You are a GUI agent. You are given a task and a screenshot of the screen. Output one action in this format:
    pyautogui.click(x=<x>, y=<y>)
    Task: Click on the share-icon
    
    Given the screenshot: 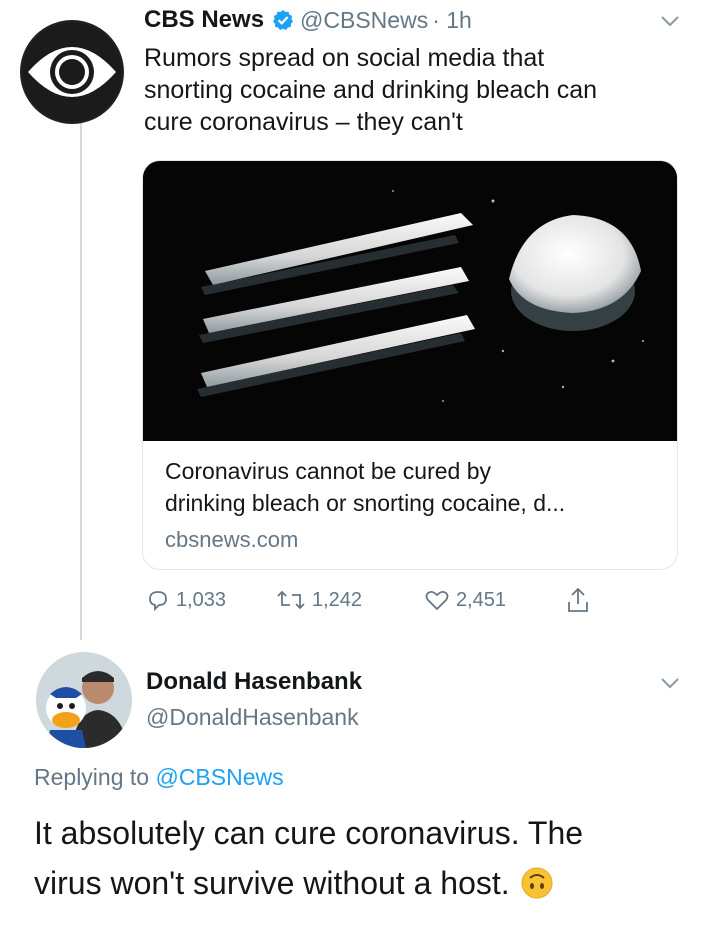 What is the action you would take?
    pyautogui.click(x=578, y=600)
    